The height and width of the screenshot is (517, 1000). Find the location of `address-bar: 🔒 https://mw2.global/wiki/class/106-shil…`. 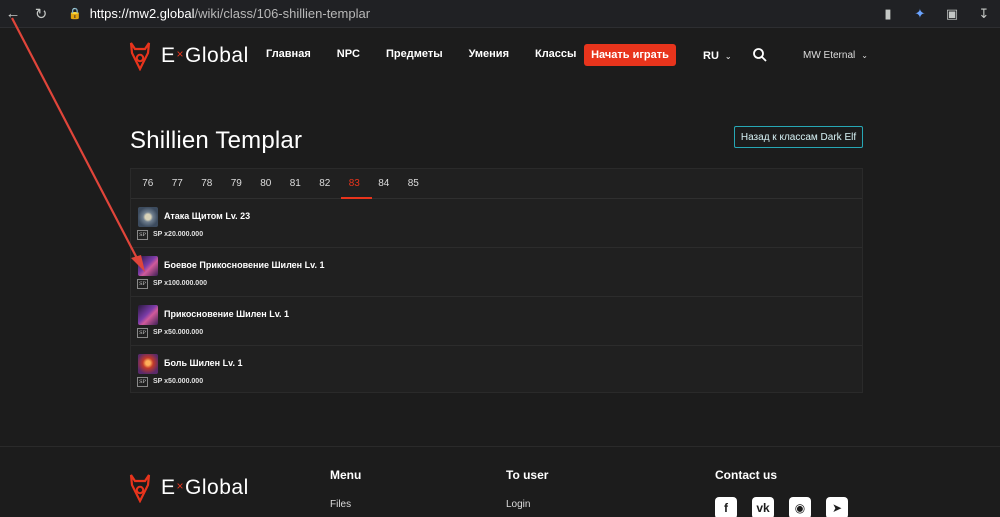

address-bar: 🔒 https://mw2.global/wiki/class/106-shil… is located at coordinates (219, 14).